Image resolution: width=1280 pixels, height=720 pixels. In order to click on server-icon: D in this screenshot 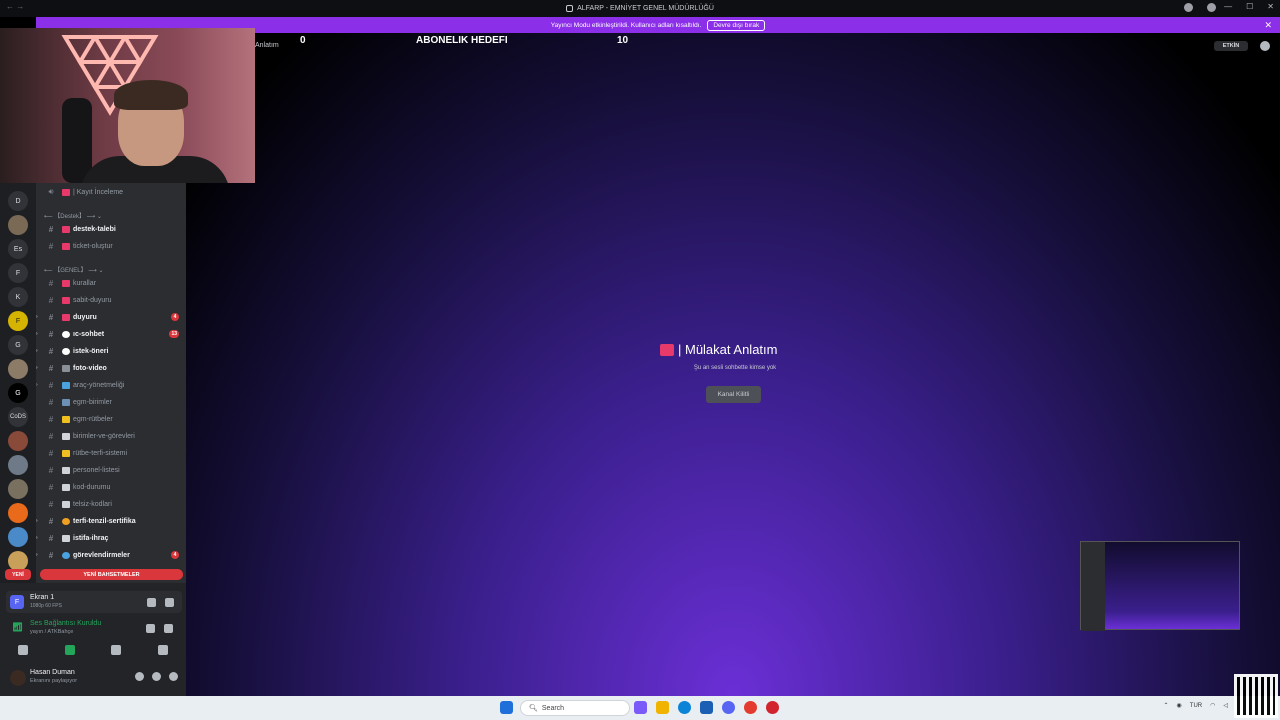, I will do `click(18, 201)`.